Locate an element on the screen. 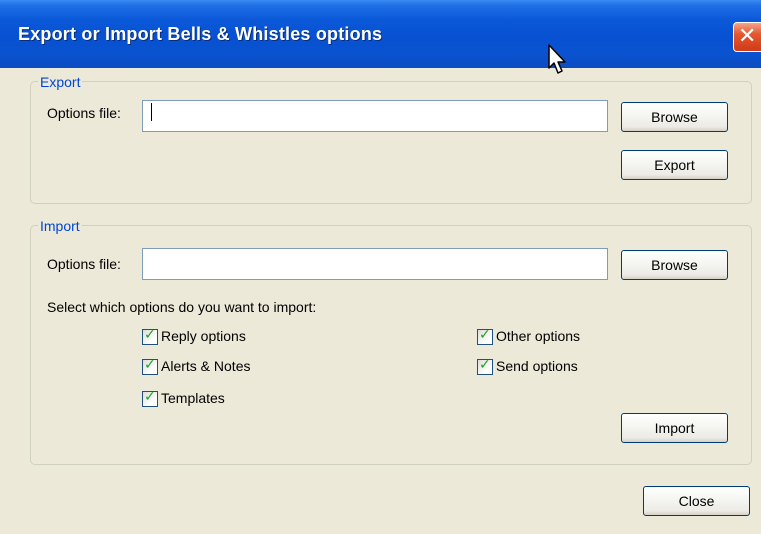 Image resolution: width=761 pixels, height=534 pixels. checkbox-label: Alerts & Notes is located at coordinates (206, 366).